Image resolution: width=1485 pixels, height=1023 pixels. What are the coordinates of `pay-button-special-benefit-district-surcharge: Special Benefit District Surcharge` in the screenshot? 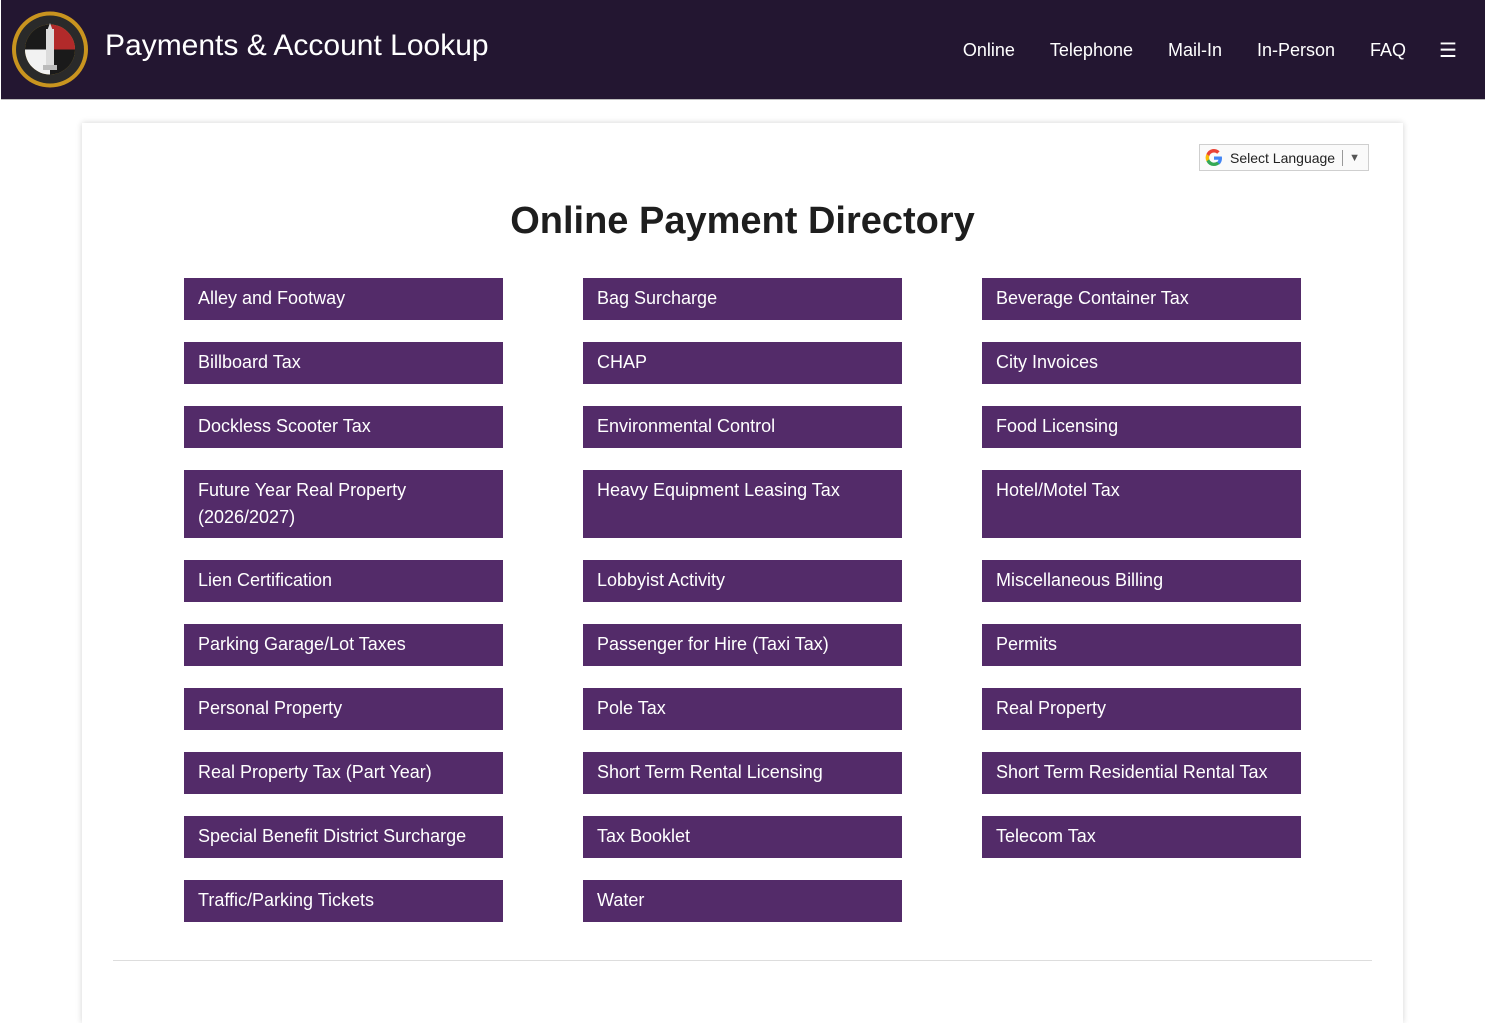 It's located at (343, 837).